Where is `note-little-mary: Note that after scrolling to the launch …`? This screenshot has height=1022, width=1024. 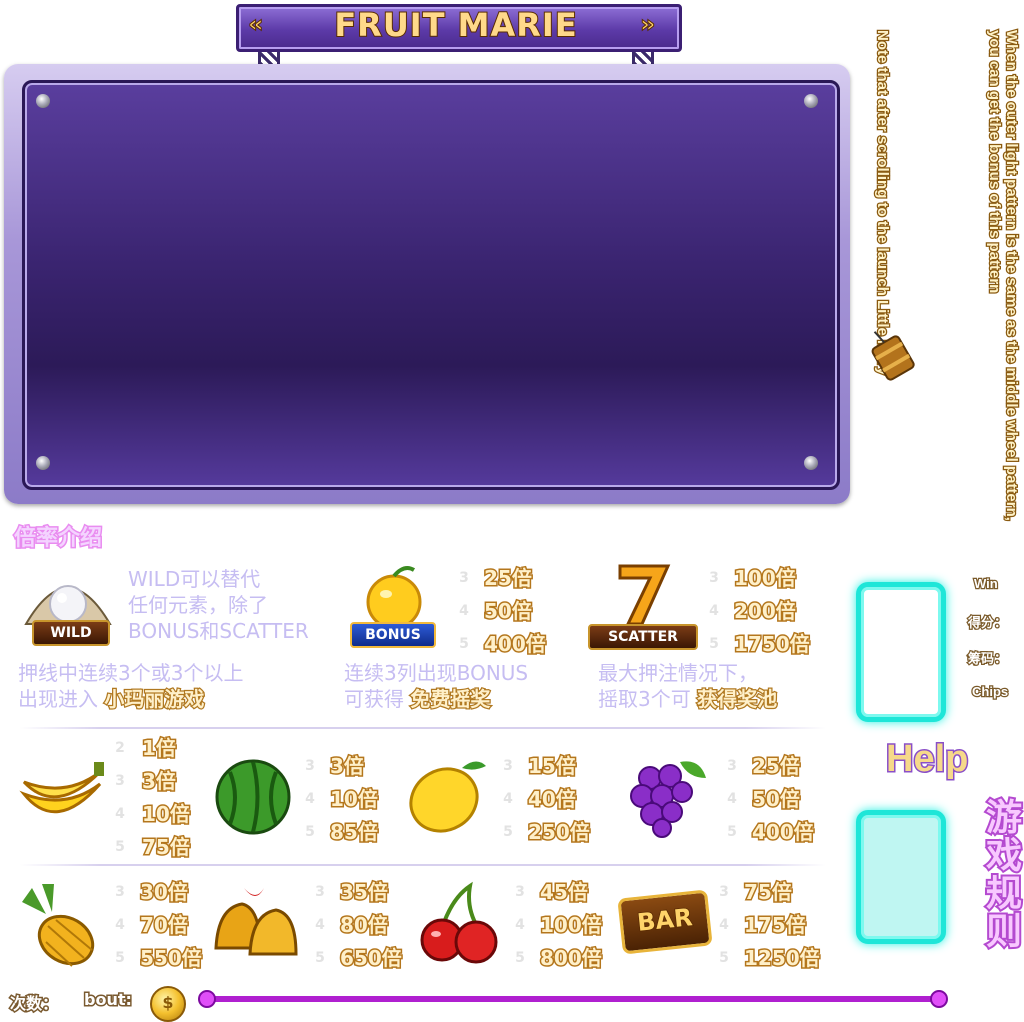
note-little-mary: Note that after scrolling to the launch … is located at coordinates (883, 203).